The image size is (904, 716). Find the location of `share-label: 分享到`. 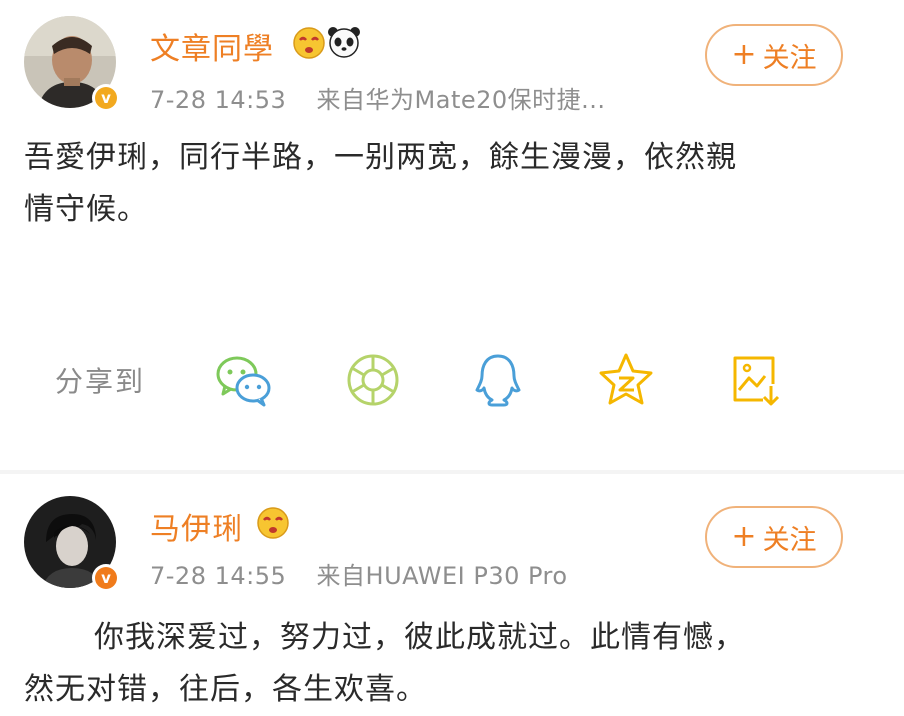

share-label: 分享到 is located at coordinates (100, 381).